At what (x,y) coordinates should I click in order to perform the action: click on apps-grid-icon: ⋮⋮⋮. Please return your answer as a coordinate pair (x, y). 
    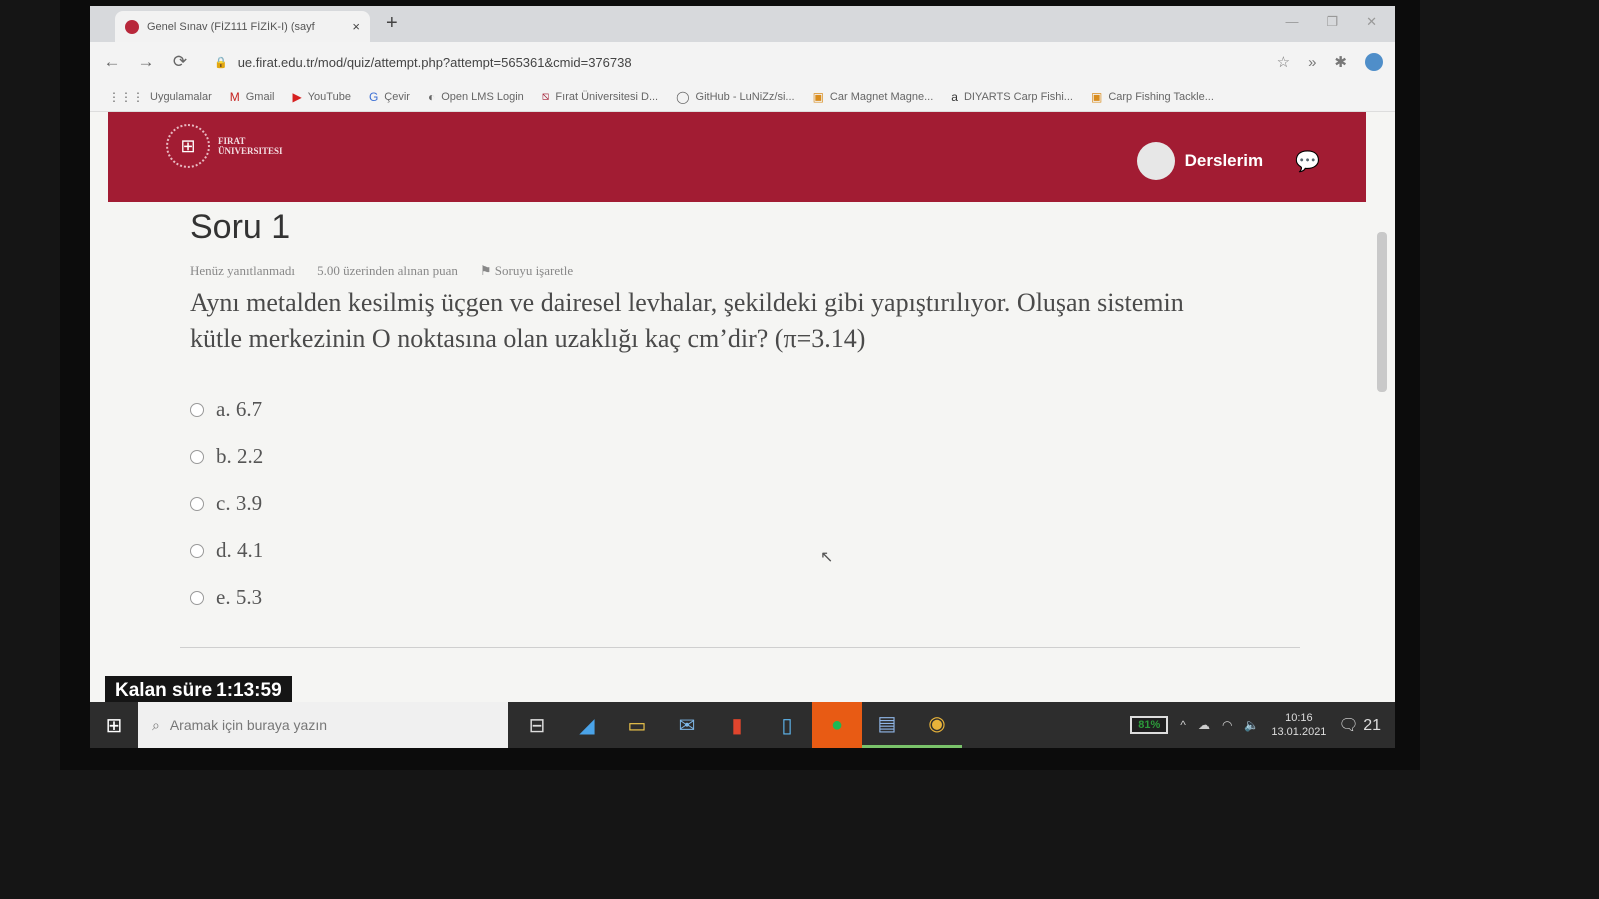
    Looking at the image, I should click on (126, 96).